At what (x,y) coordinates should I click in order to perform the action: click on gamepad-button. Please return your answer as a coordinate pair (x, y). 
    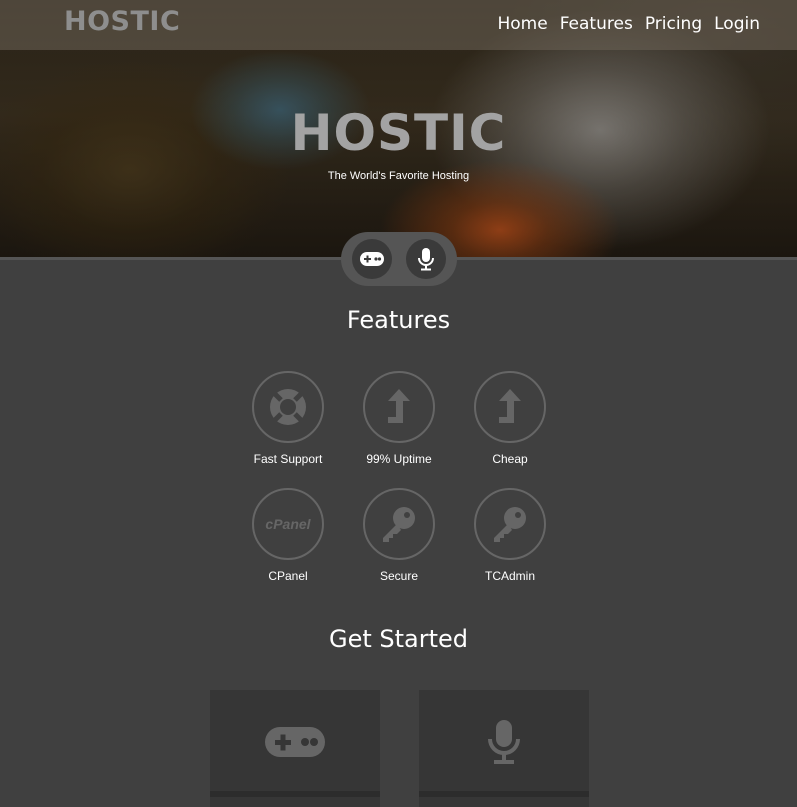
    Looking at the image, I should click on (372, 259).